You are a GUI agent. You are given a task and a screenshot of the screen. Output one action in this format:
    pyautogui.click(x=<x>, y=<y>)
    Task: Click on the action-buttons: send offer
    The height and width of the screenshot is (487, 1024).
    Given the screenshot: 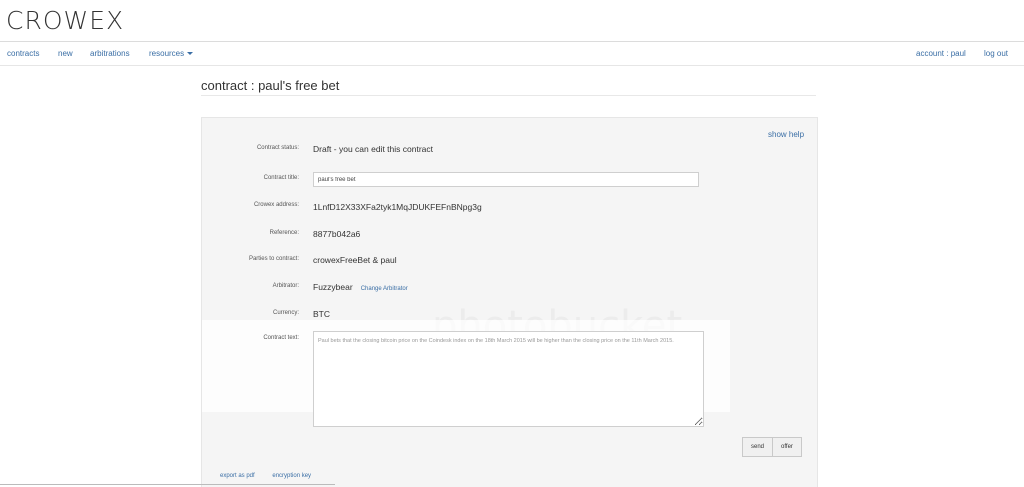 What is the action you would take?
    pyautogui.click(x=772, y=447)
    